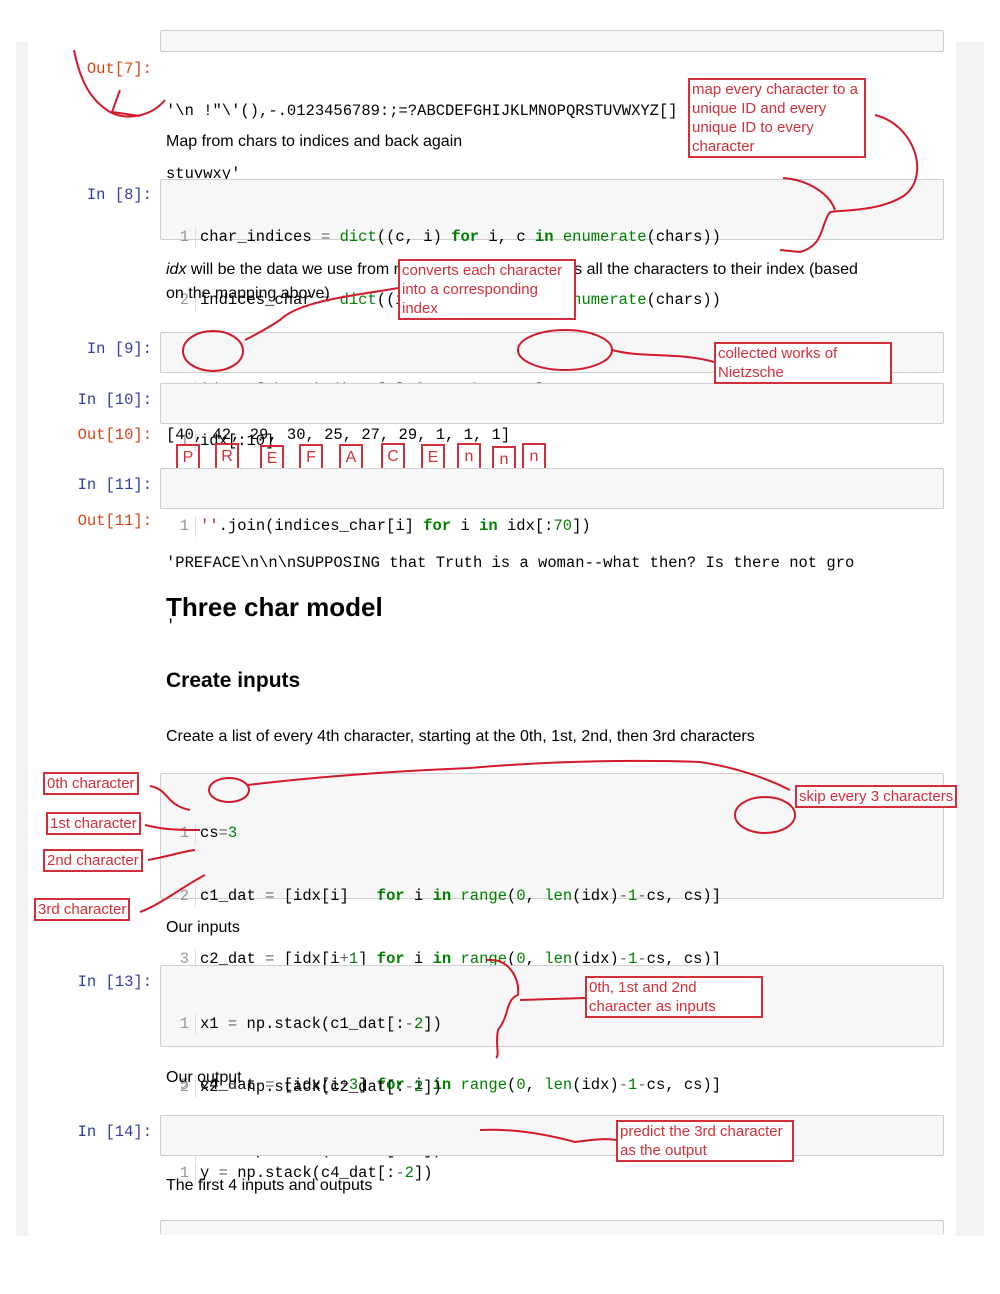 The height and width of the screenshot is (1294, 1000). I want to click on annotation-predict-output: predict the 3rd character as the output, so click(705, 1141).